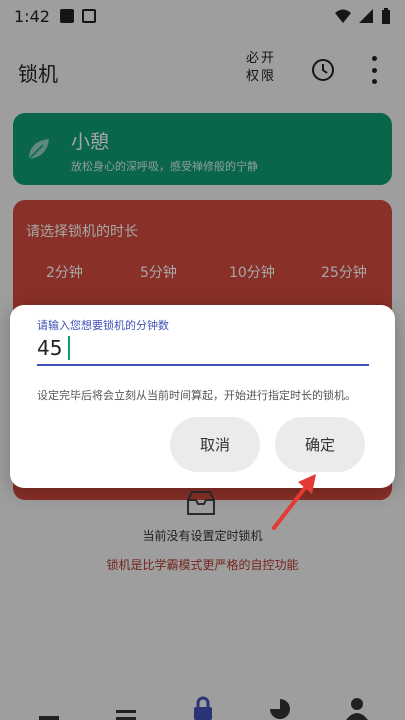 Image resolution: width=405 pixels, height=720 pixels. What do you see at coordinates (294, 502) in the screenshot?
I see `annotation-arrow-icon` at bounding box center [294, 502].